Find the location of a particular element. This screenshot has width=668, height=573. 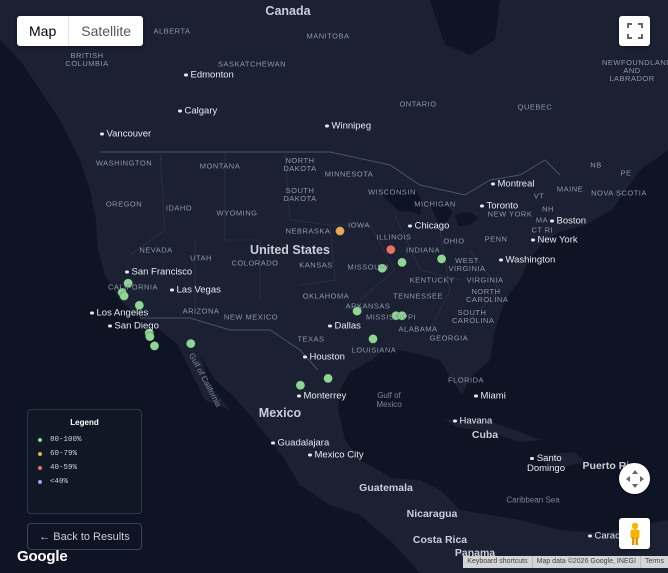

label-region: SOUTH DAKOTA is located at coordinates (300, 194).